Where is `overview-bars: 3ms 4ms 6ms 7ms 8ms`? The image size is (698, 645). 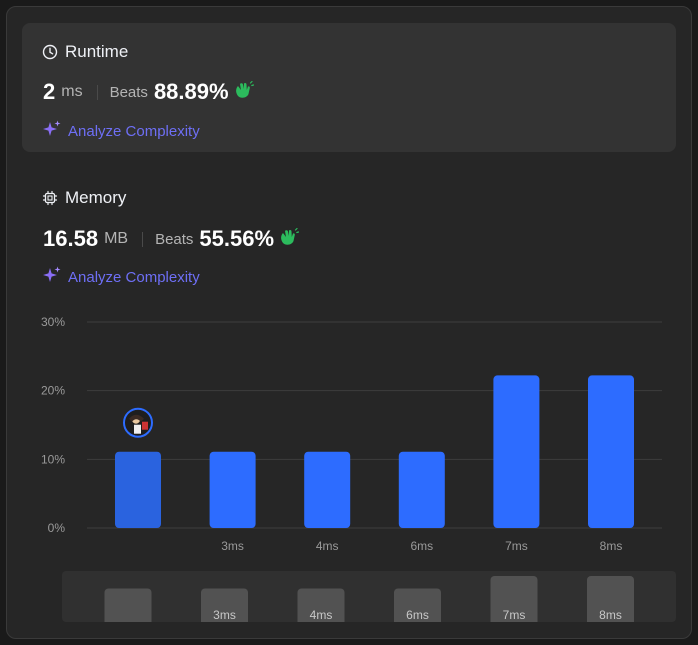
overview-bars: 3ms 4ms 6ms 7ms 8ms is located at coordinates (369, 599).